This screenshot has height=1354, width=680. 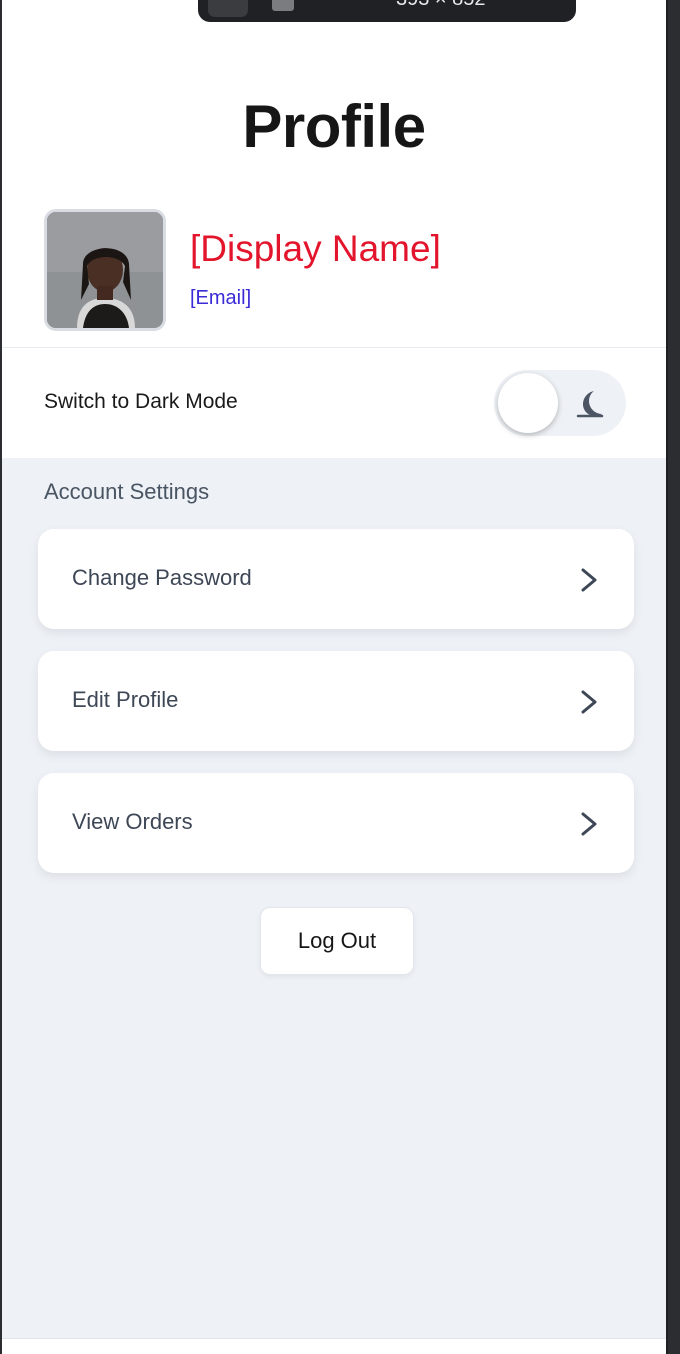 I want to click on change-password-label: Change Password, so click(x=162, y=577).